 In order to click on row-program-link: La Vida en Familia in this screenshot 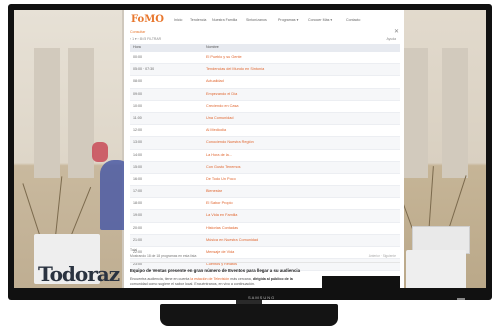, I will do `click(221, 215)`.